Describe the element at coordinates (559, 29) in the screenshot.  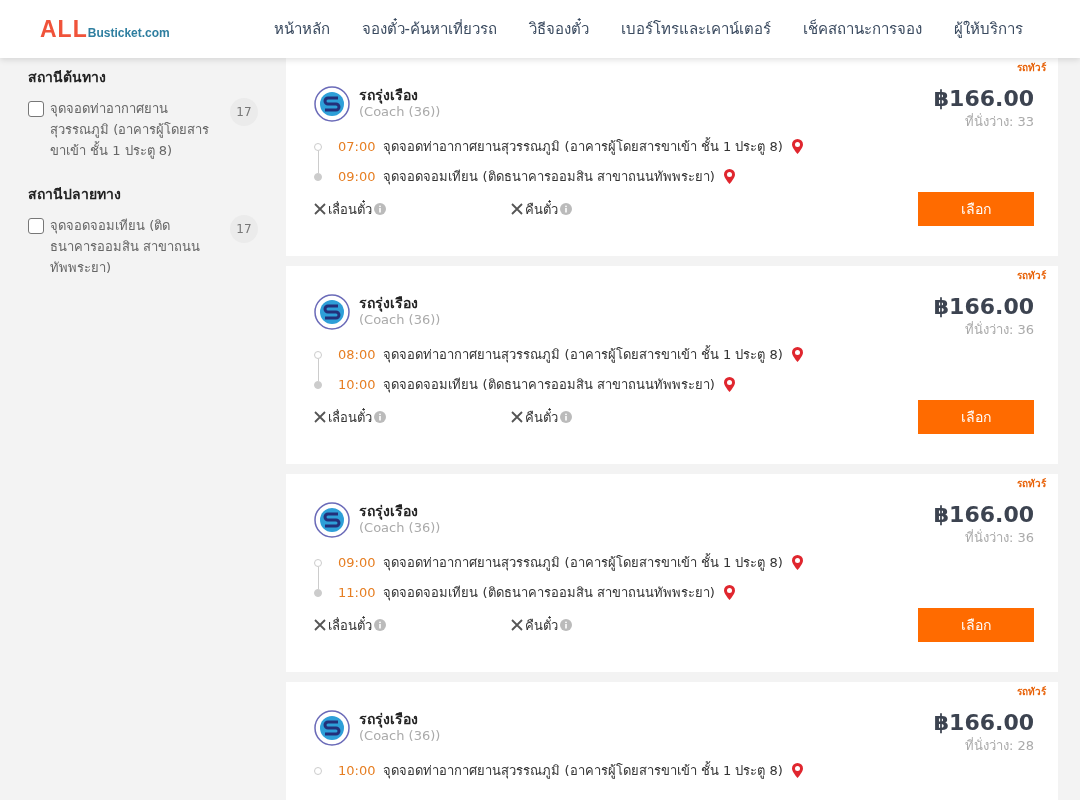
I see `nav-link: วิธีจองตั๋ว` at that location.